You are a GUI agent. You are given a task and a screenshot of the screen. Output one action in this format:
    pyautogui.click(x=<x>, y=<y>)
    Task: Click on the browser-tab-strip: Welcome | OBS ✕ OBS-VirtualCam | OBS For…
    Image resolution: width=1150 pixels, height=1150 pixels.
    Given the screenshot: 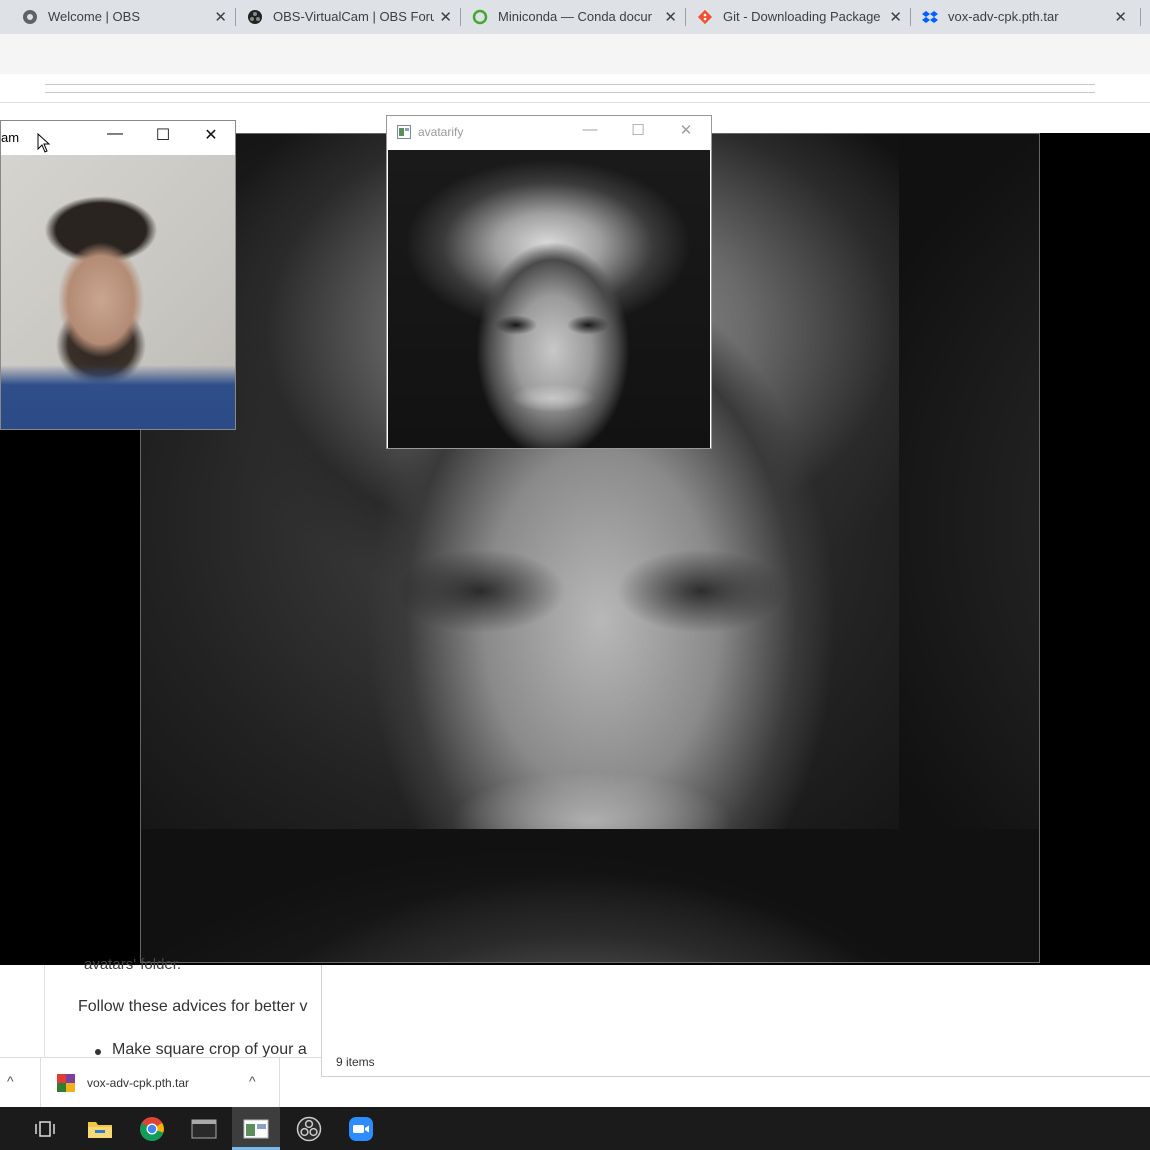 What is the action you would take?
    pyautogui.click(x=575, y=17)
    